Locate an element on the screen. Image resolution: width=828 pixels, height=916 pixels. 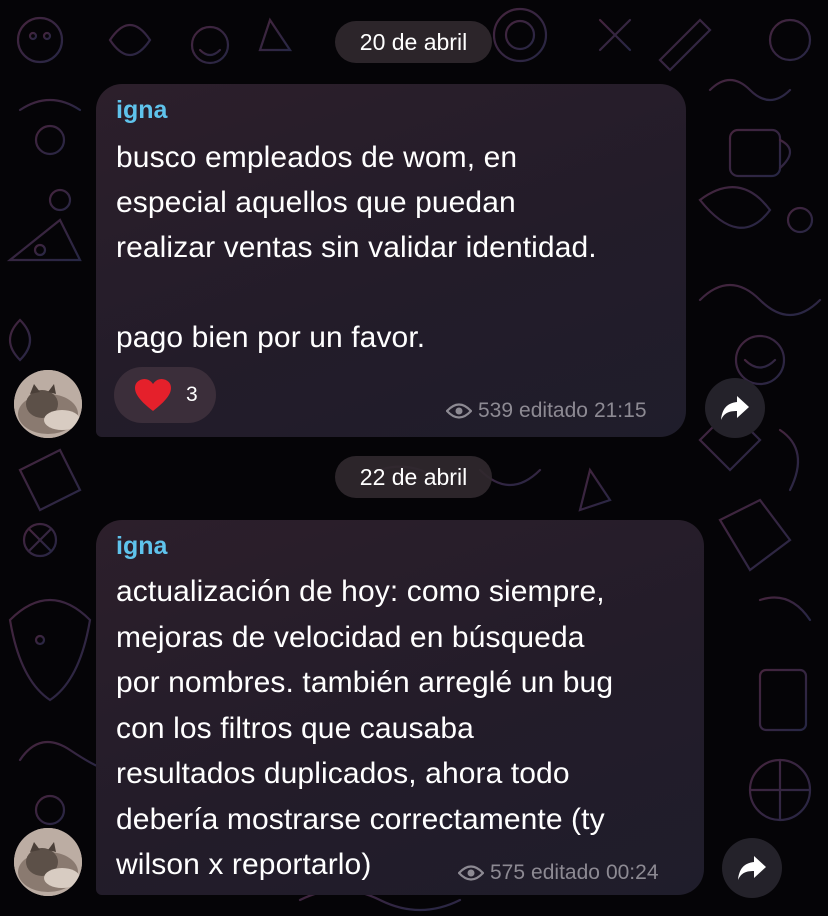
view-count: 539 is located at coordinates (496, 410).